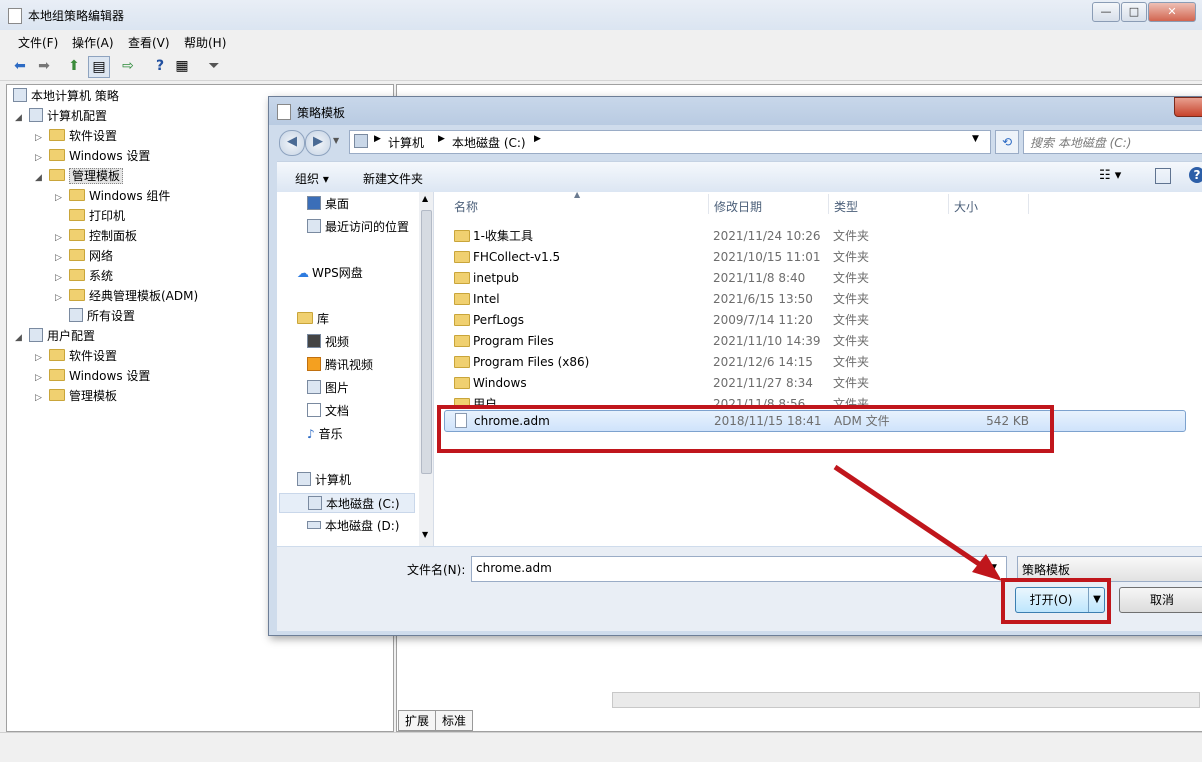 The width and height of the screenshot is (1202, 762). I want to click on refresh-icon: ⟲, so click(1007, 142).